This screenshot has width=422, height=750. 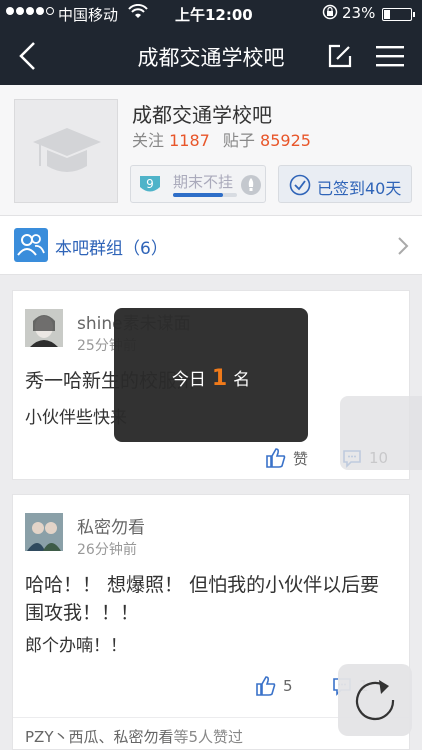 I want to click on likers-names: PZY丶西瓜、私密勿看, so click(x=99, y=737).